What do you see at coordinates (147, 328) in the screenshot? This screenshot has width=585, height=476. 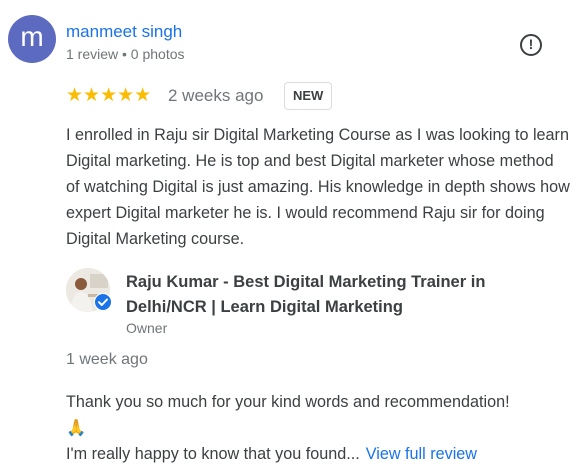 I see `owner-role: Owner` at bounding box center [147, 328].